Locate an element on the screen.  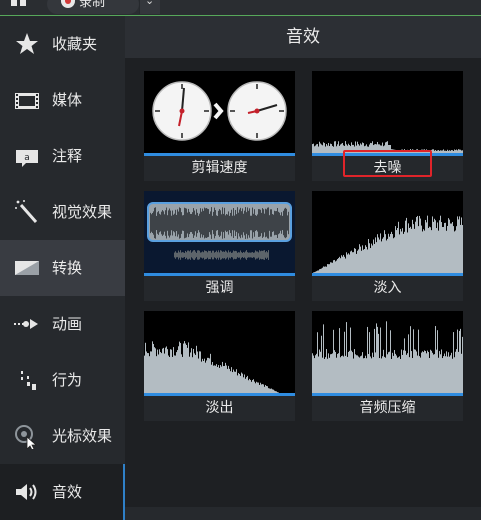
cursor-effect-icon is located at coordinates (27, 437).